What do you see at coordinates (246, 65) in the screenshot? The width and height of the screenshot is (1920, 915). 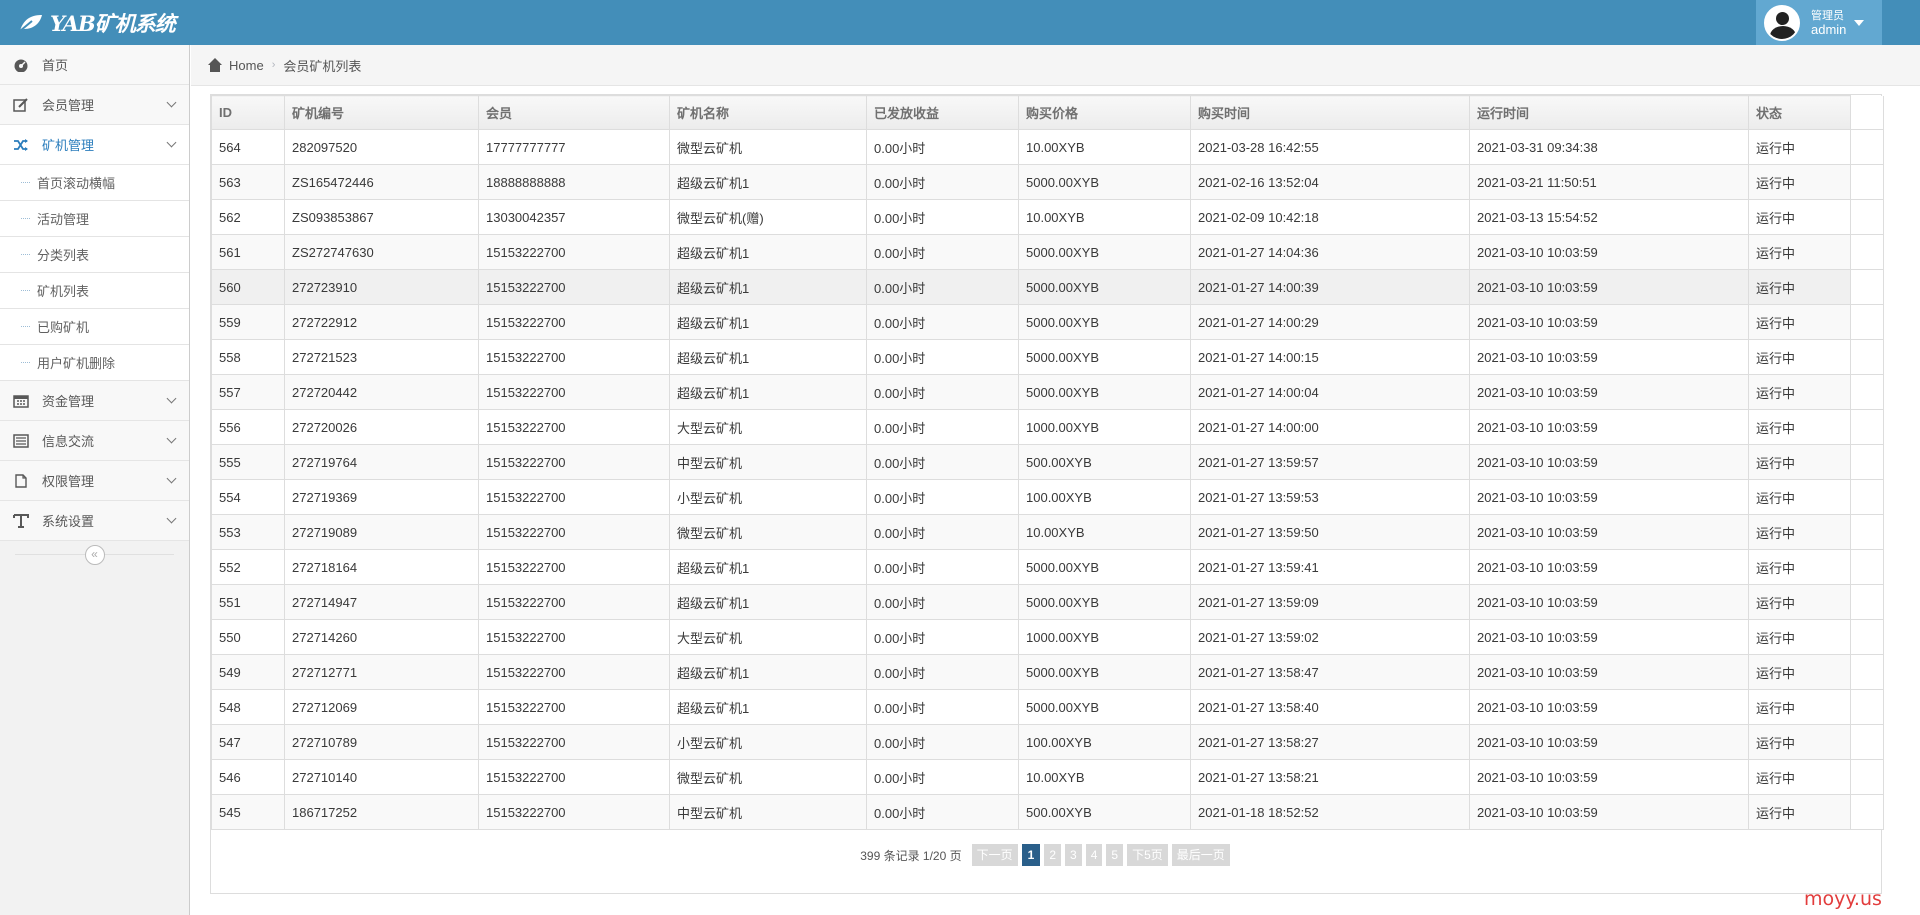 I see `breadcrumb-home-link: Home` at bounding box center [246, 65].